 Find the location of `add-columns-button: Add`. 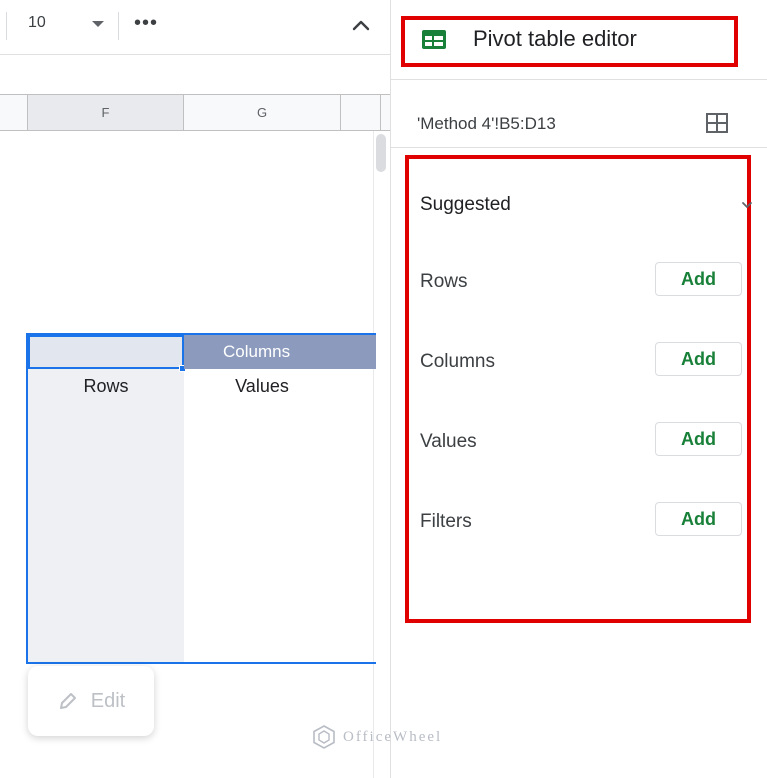

add-columns-button: Add is located at coordinates (698, 359).